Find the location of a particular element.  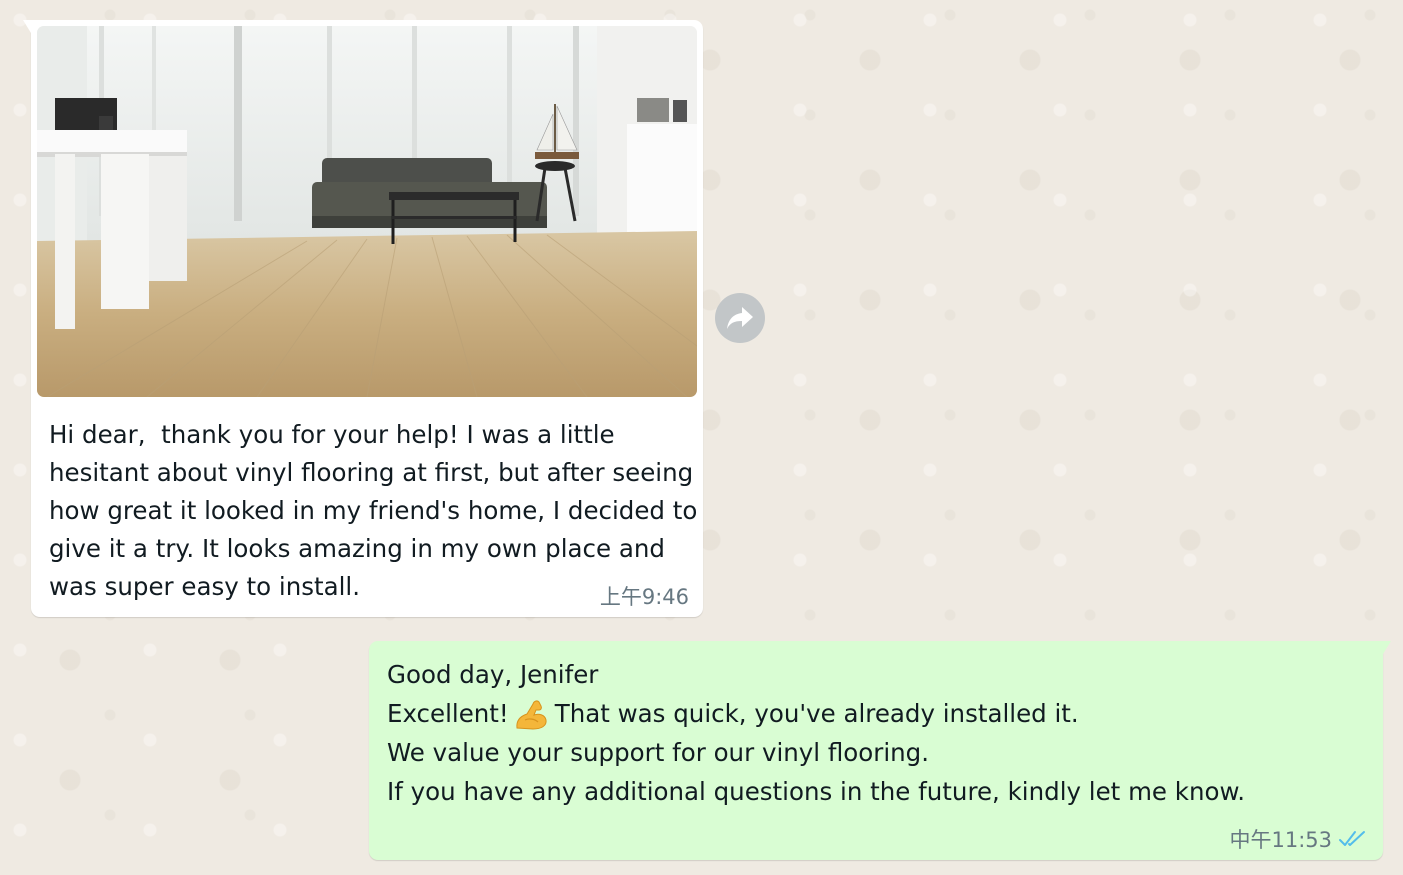

double-check-read-icon is located at coordinates (1352, 838).